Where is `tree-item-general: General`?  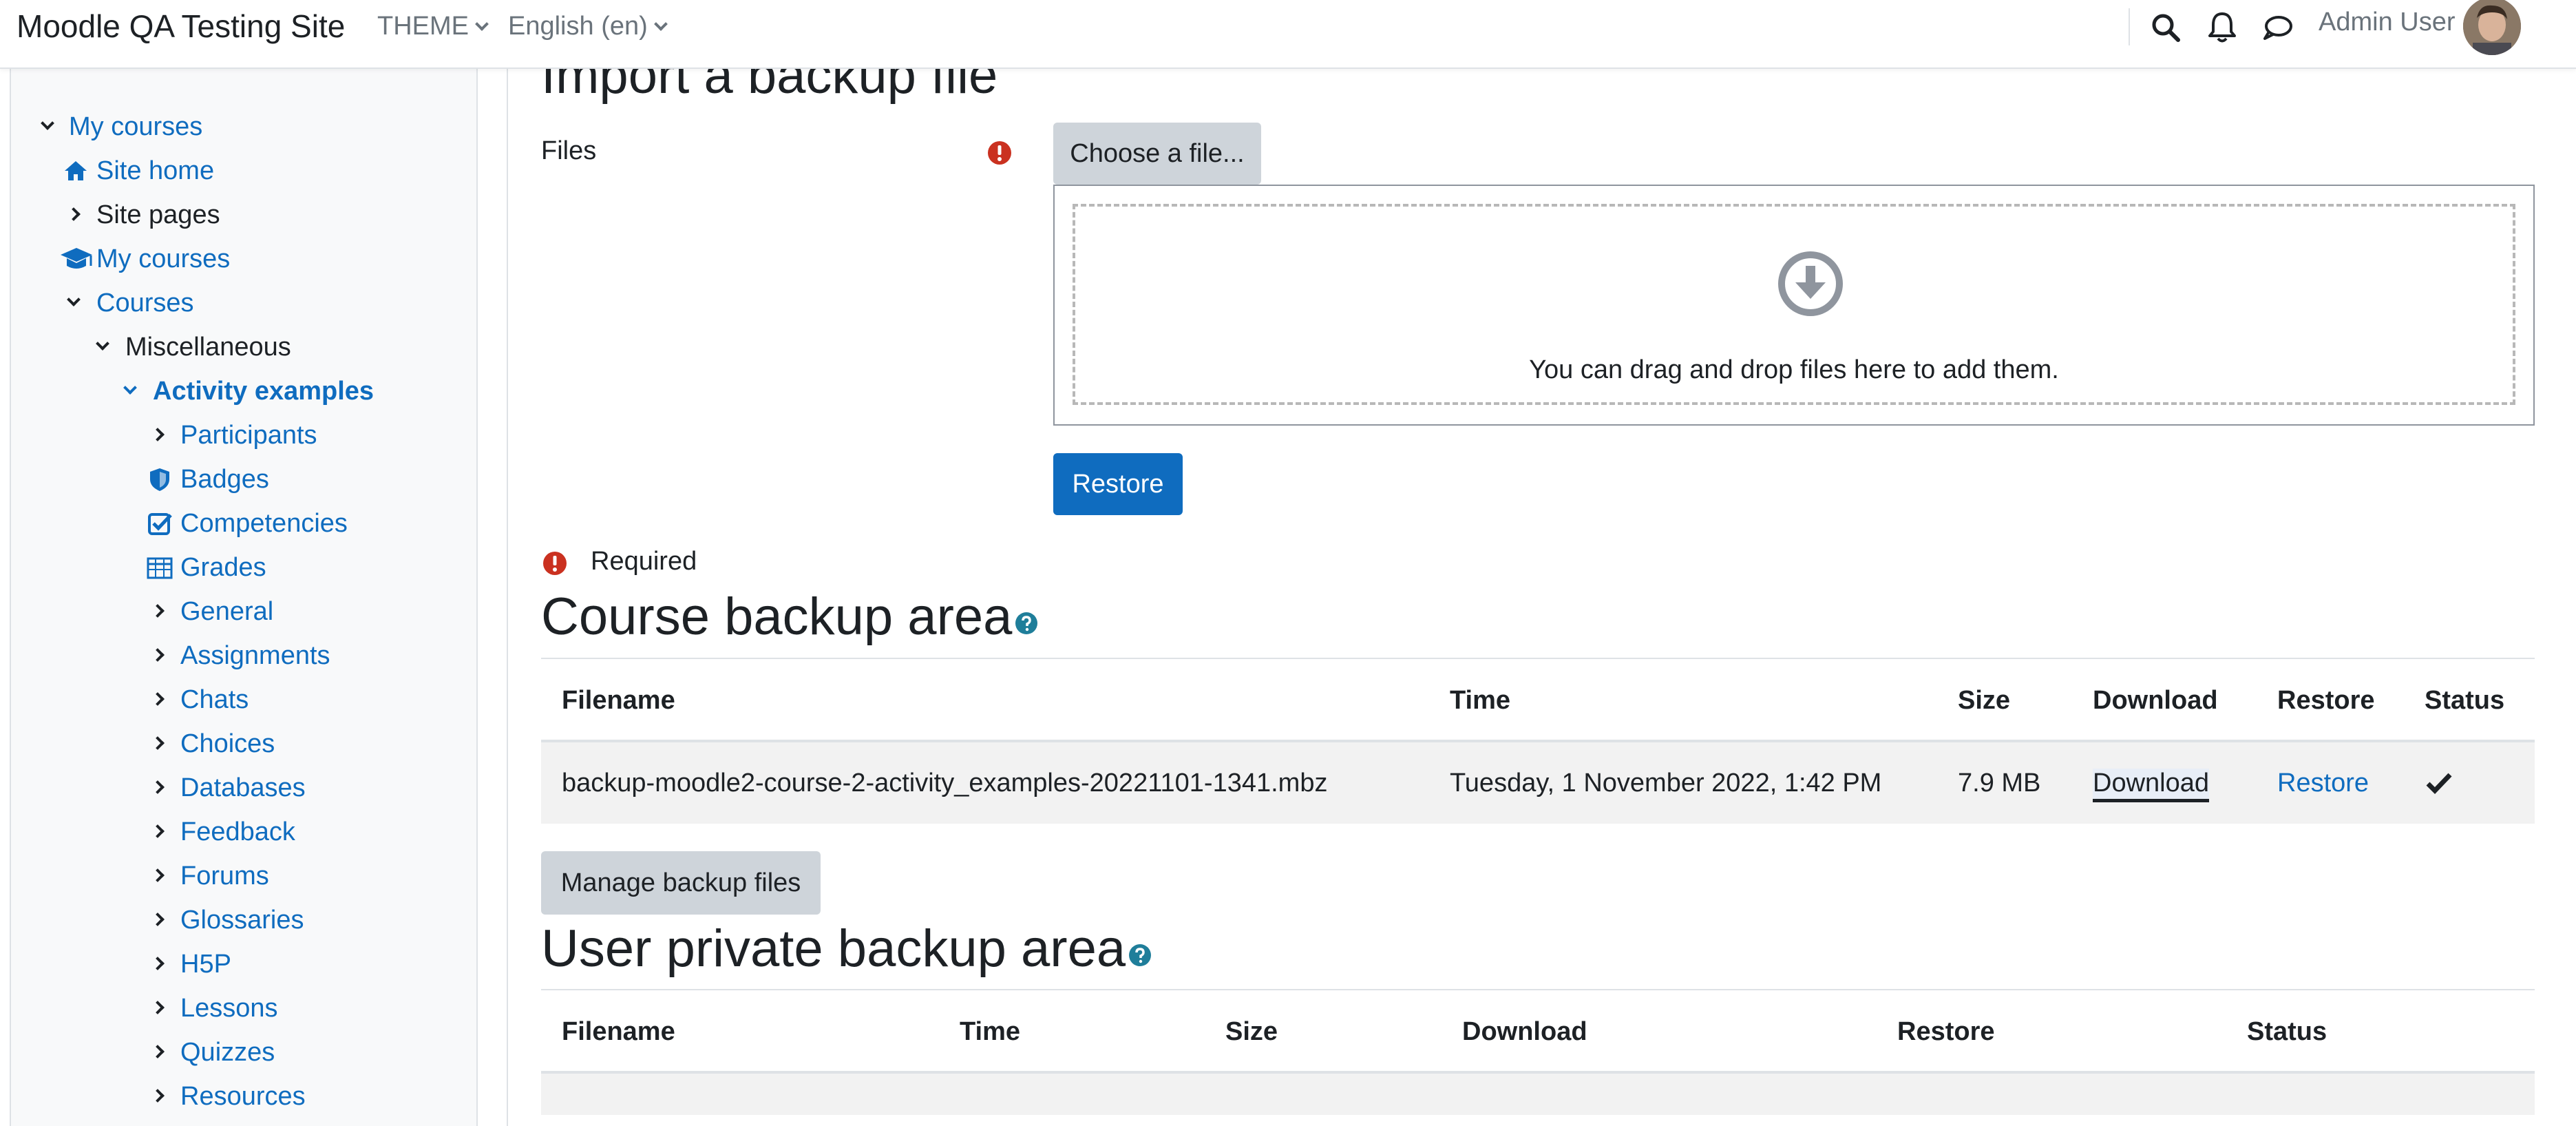 tree-item-general: General is located at coordinates (213, 611).